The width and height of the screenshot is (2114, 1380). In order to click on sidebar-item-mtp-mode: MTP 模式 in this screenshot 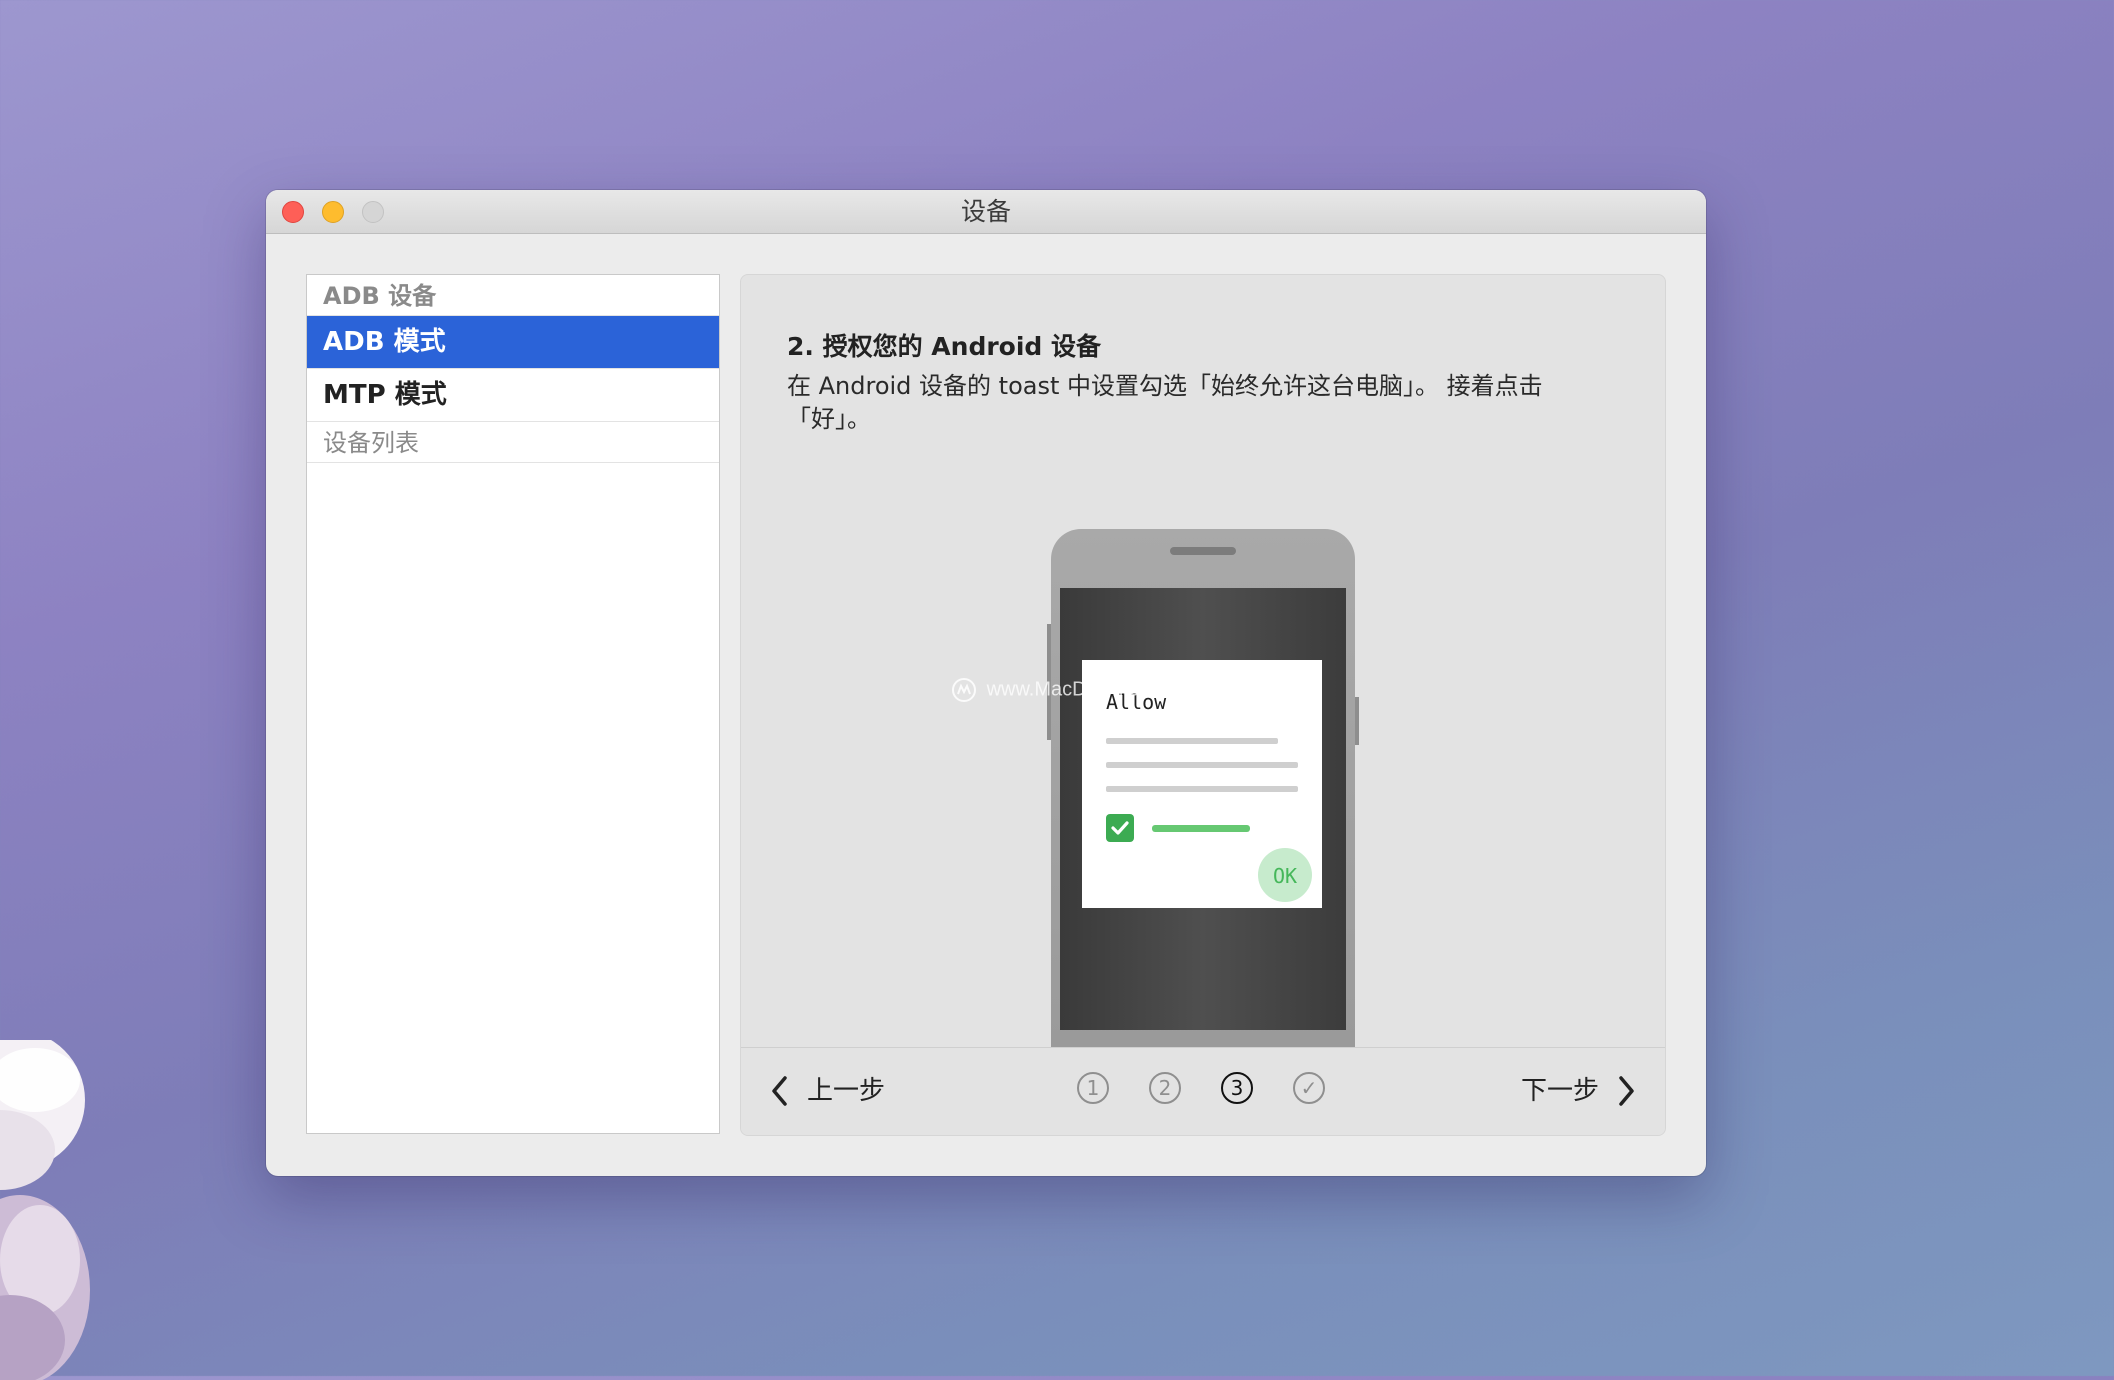, I will do `click(513, 395)`.